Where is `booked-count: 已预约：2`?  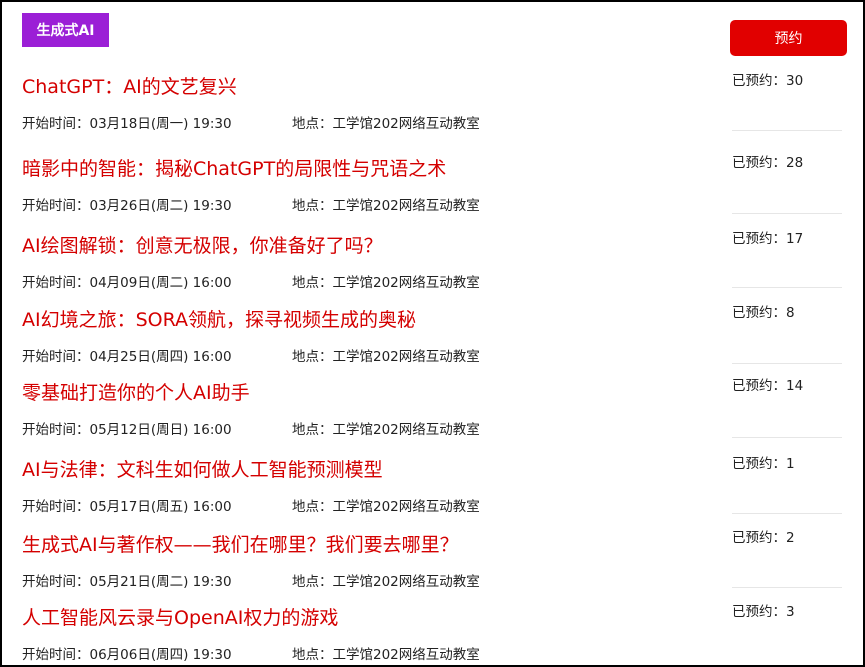
booked-count: 已预约：2 is located at coordinates (763, 538).